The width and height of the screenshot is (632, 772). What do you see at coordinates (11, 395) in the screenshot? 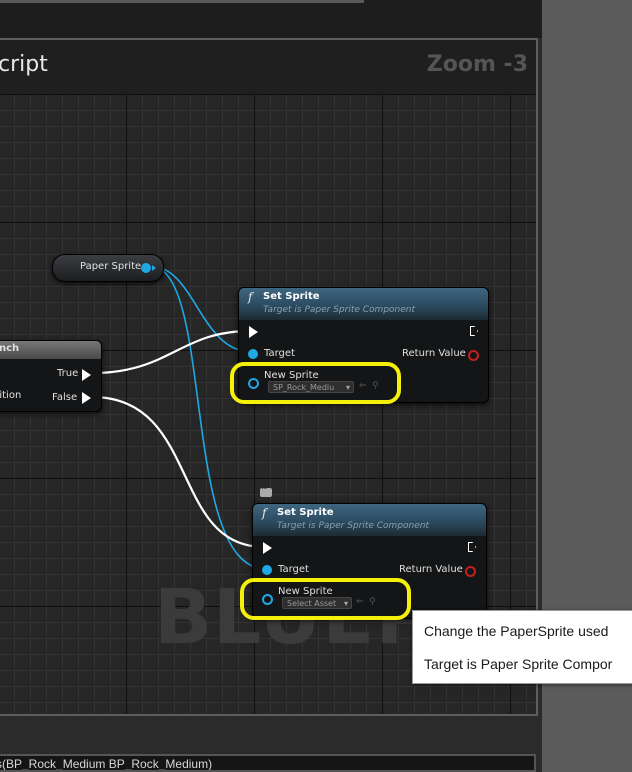
I see `condition-label: dition` at bounding box center [11, 395].